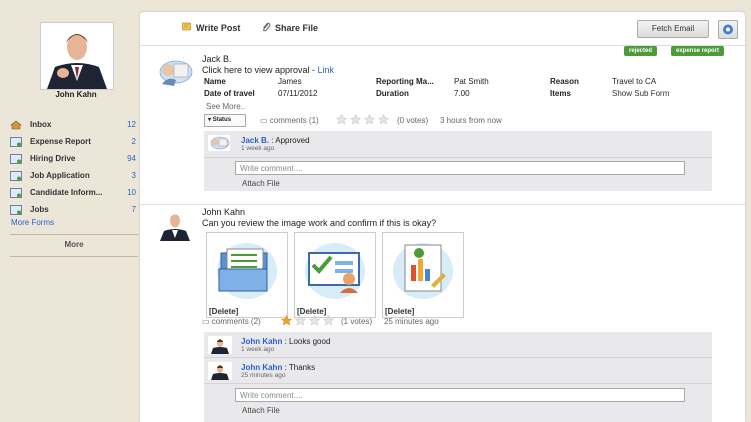 This screenshot has width=751, height=422. What do you see at coordinates (641, 51) in the screenshot?
I see `tag-rejected: rejected` at bounding box center [641, 51].